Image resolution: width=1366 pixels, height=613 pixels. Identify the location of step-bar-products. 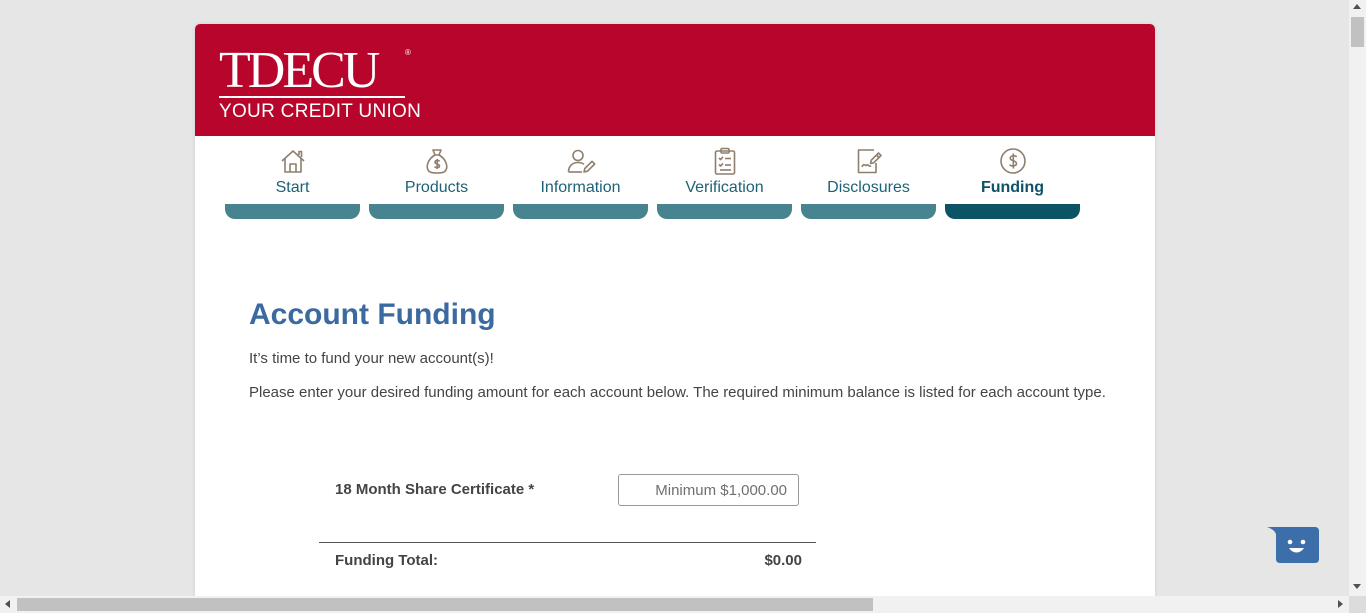
(436, 211).